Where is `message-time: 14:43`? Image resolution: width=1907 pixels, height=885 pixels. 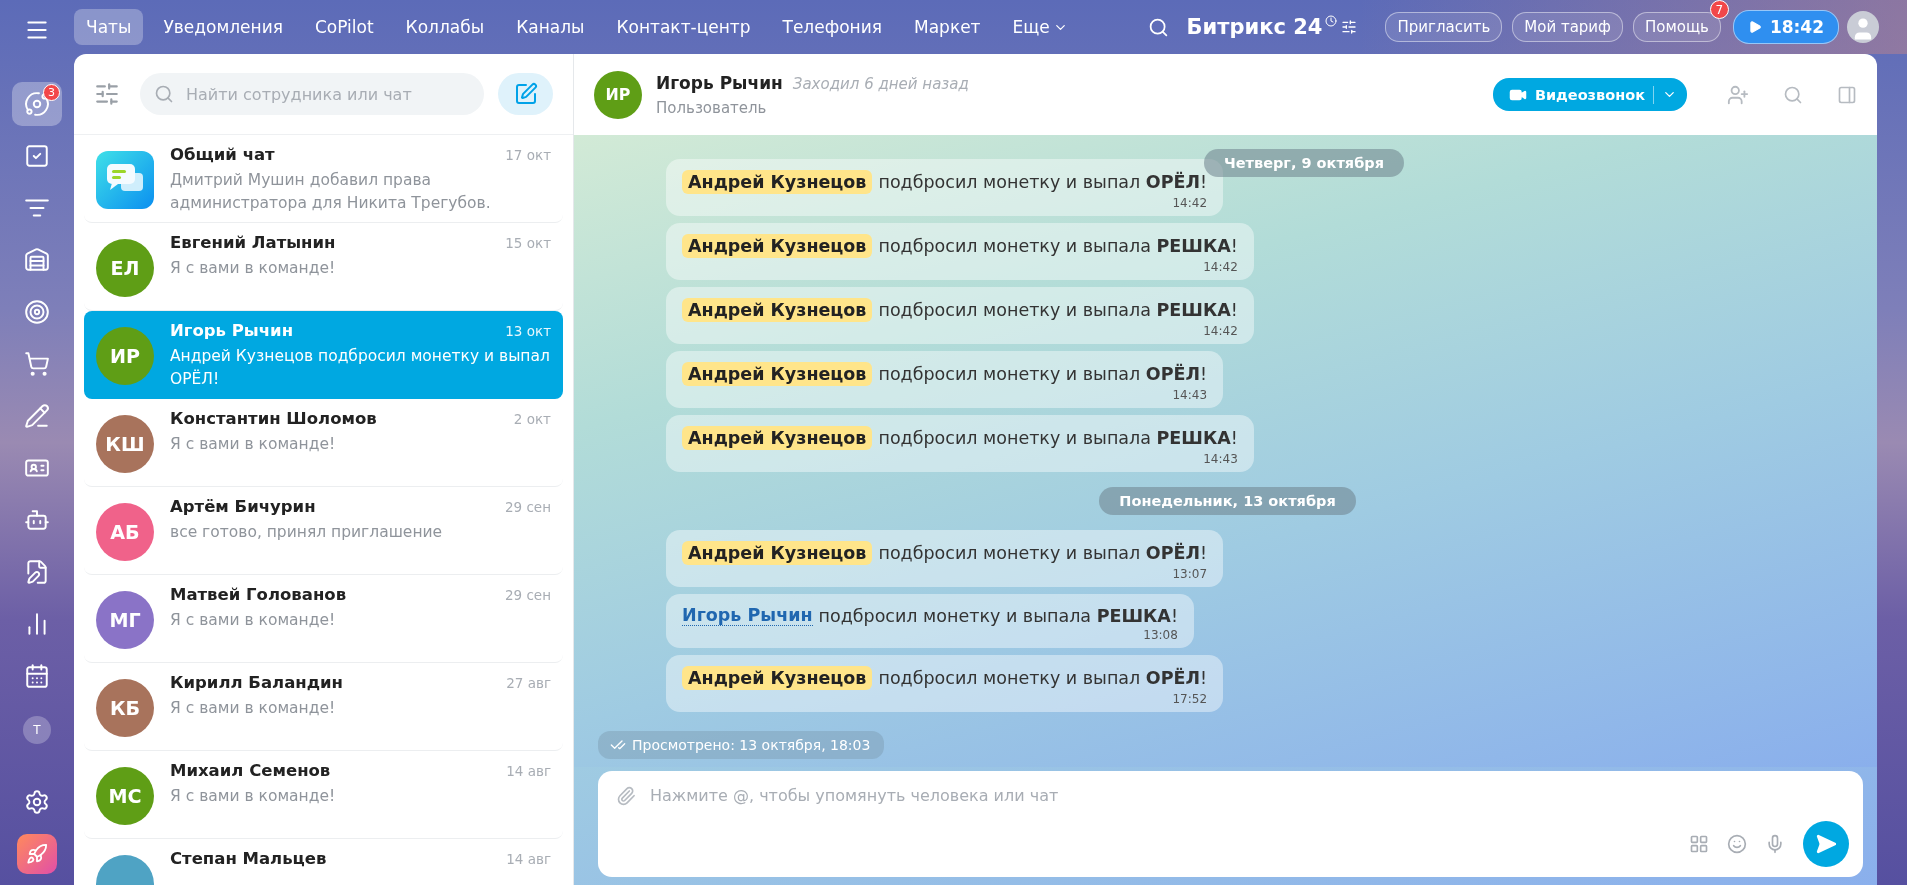 message-time: 14:43 is located at coordinates (1220, 459).